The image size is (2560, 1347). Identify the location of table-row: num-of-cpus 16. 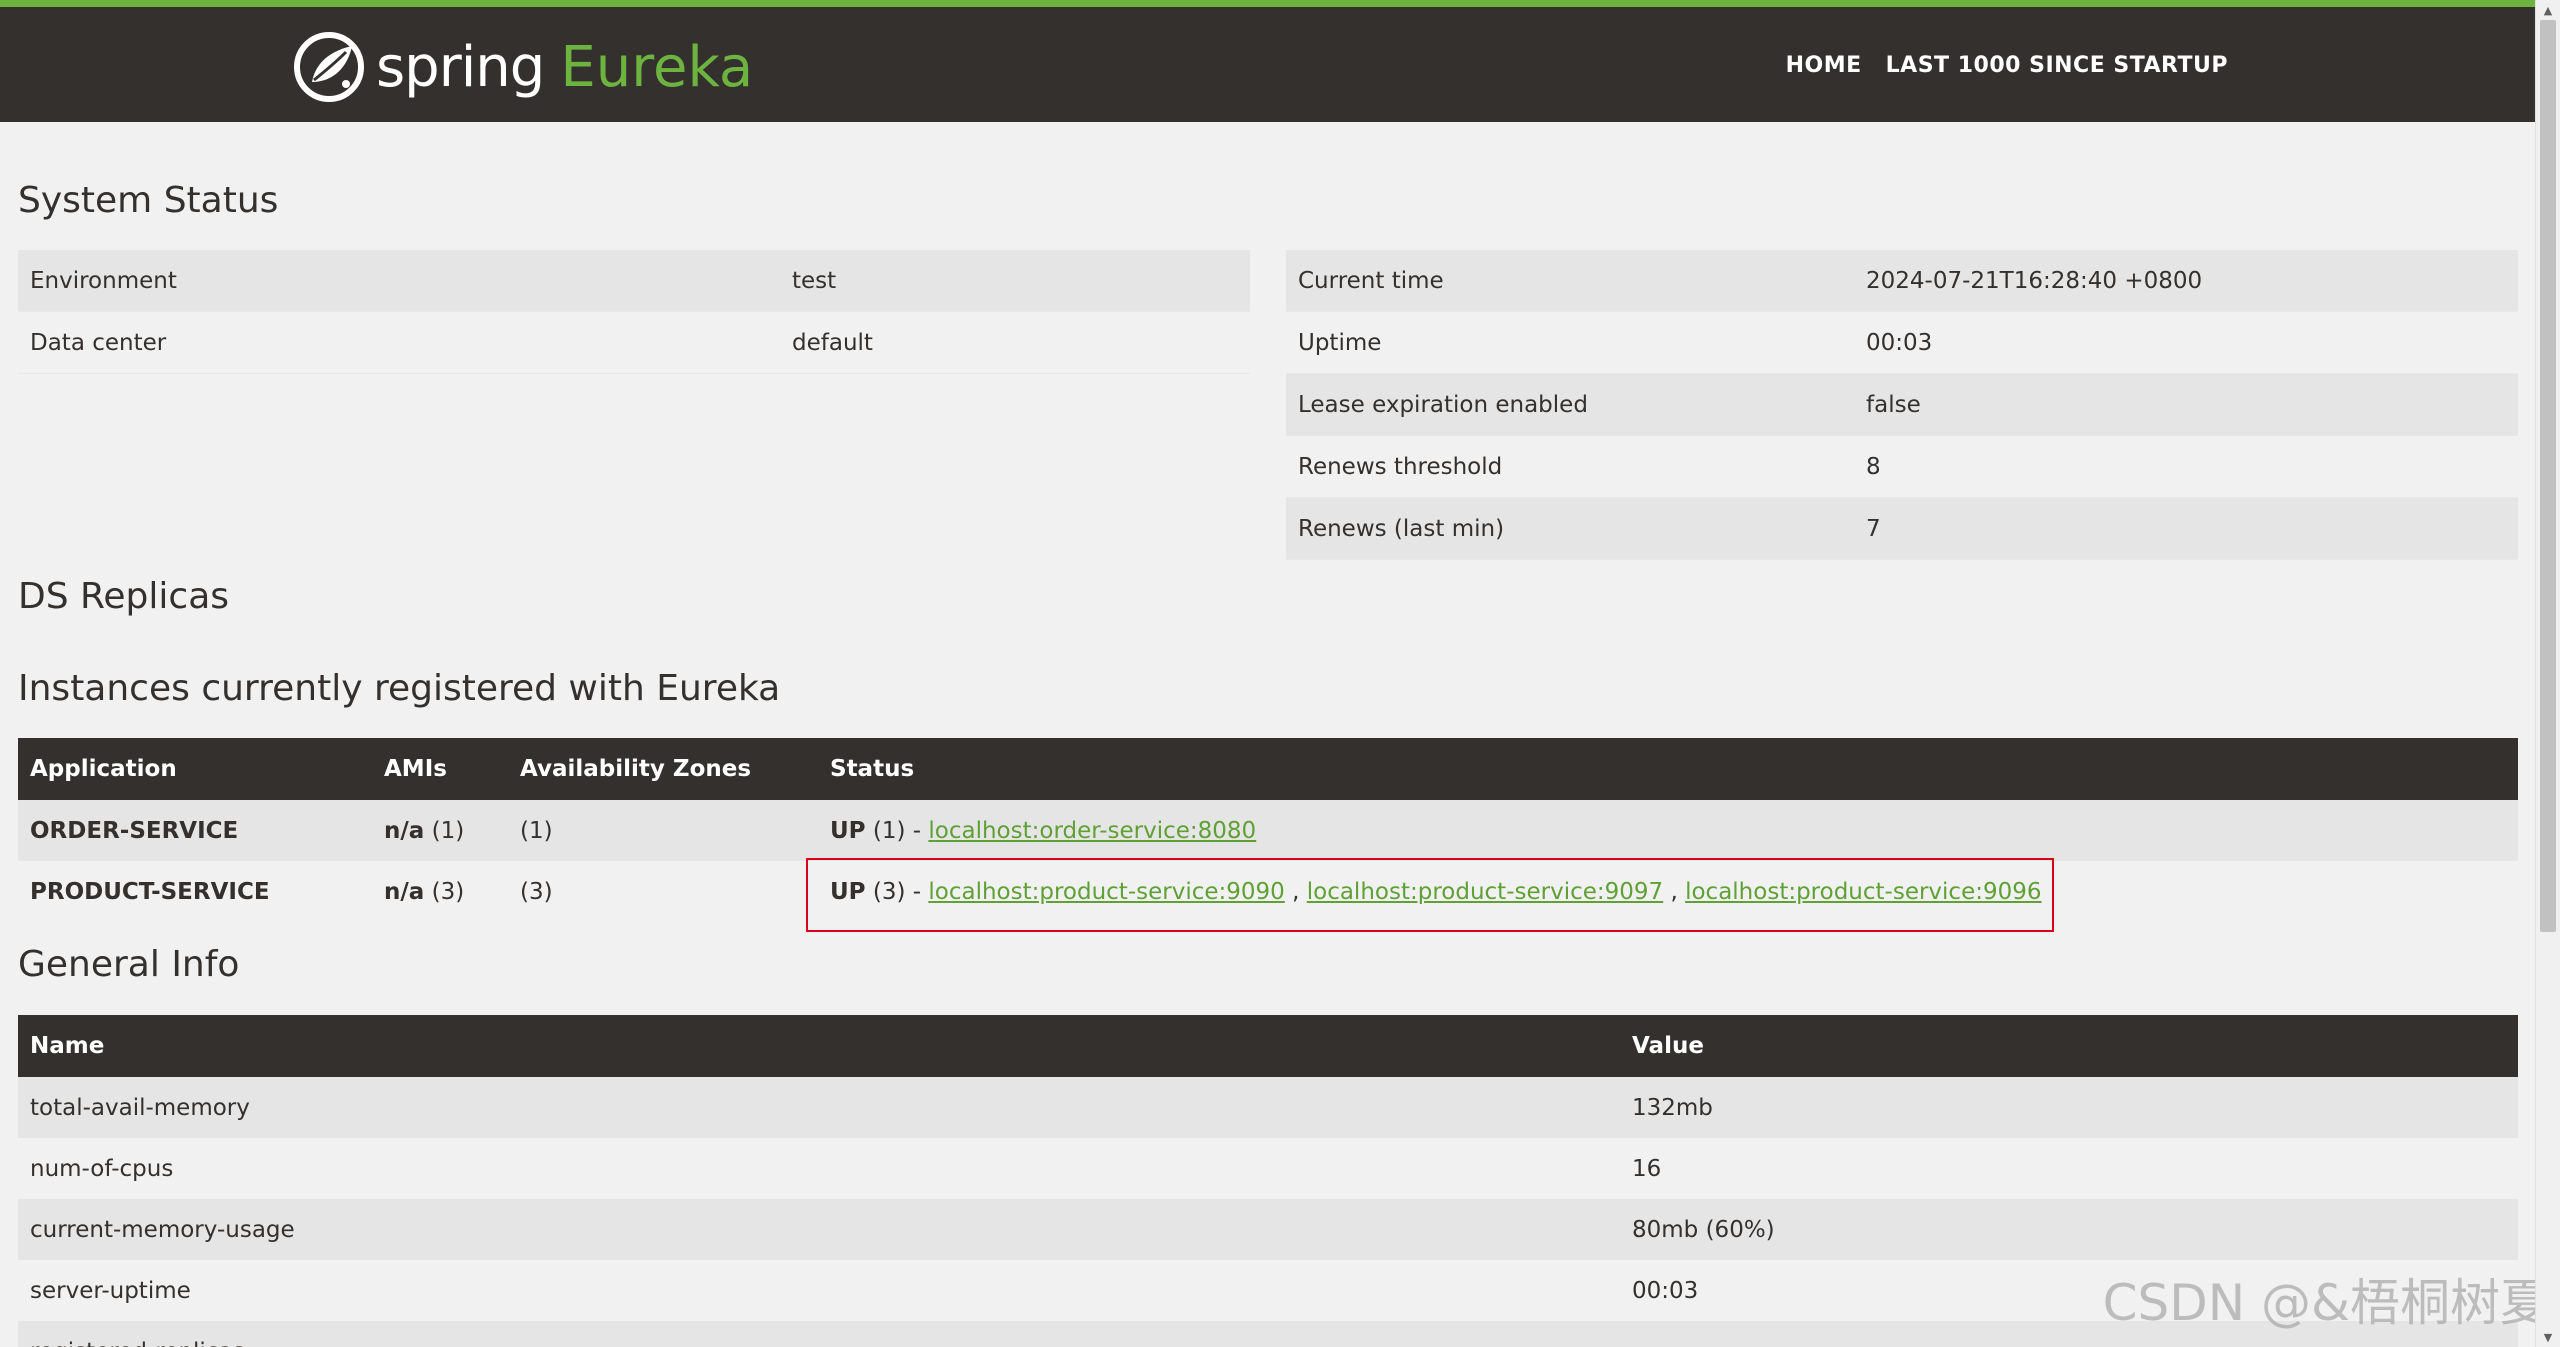
(1268, 1168).